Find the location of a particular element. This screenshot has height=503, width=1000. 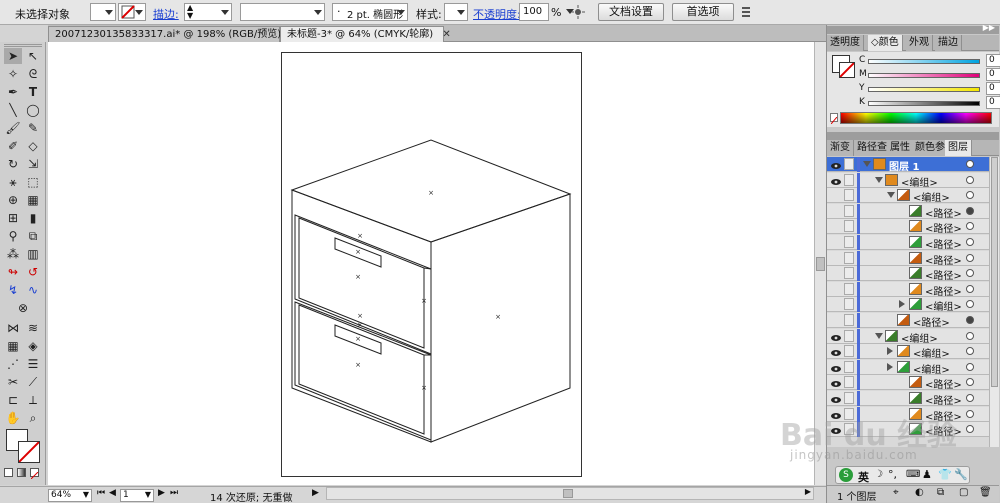

knife-tool-icon: ⟋ is located at coordinates (33, 382).